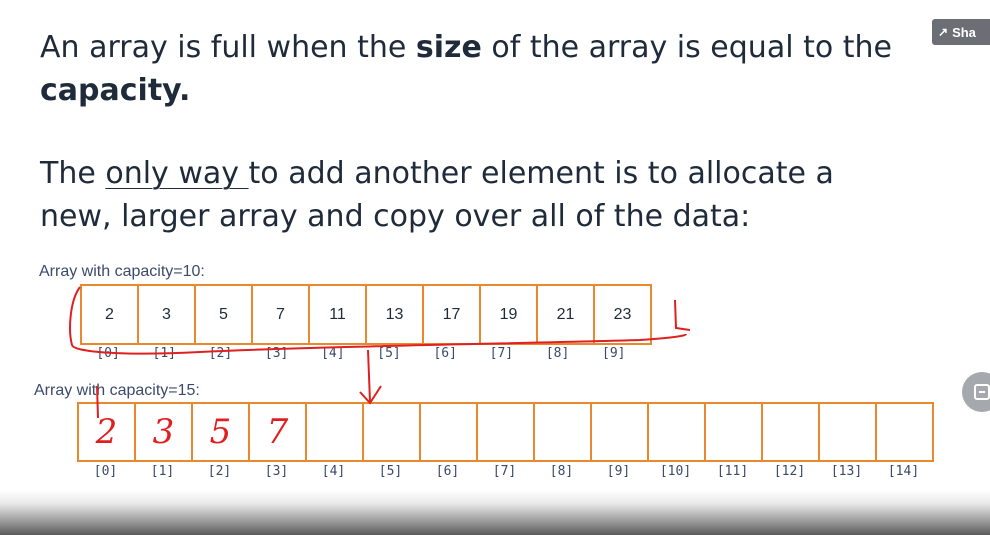 The width and height of the screenshot is (990, 535). I want to click on array-cell: 23, so click(622, 314).